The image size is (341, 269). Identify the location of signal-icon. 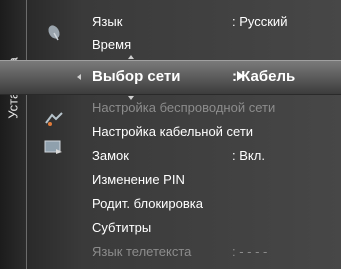
(54, 119).